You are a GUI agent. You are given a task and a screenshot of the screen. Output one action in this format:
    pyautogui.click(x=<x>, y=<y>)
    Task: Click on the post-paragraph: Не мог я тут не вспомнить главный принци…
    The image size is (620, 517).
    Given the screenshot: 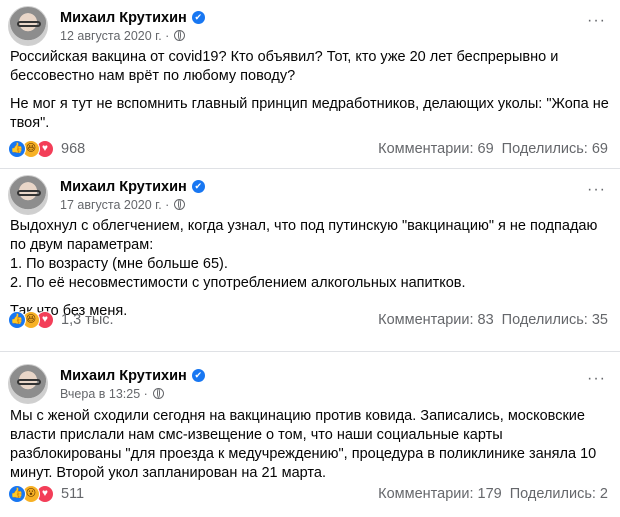 What is the action you would take?
    pyautogui.click(x=309, y=113)
    